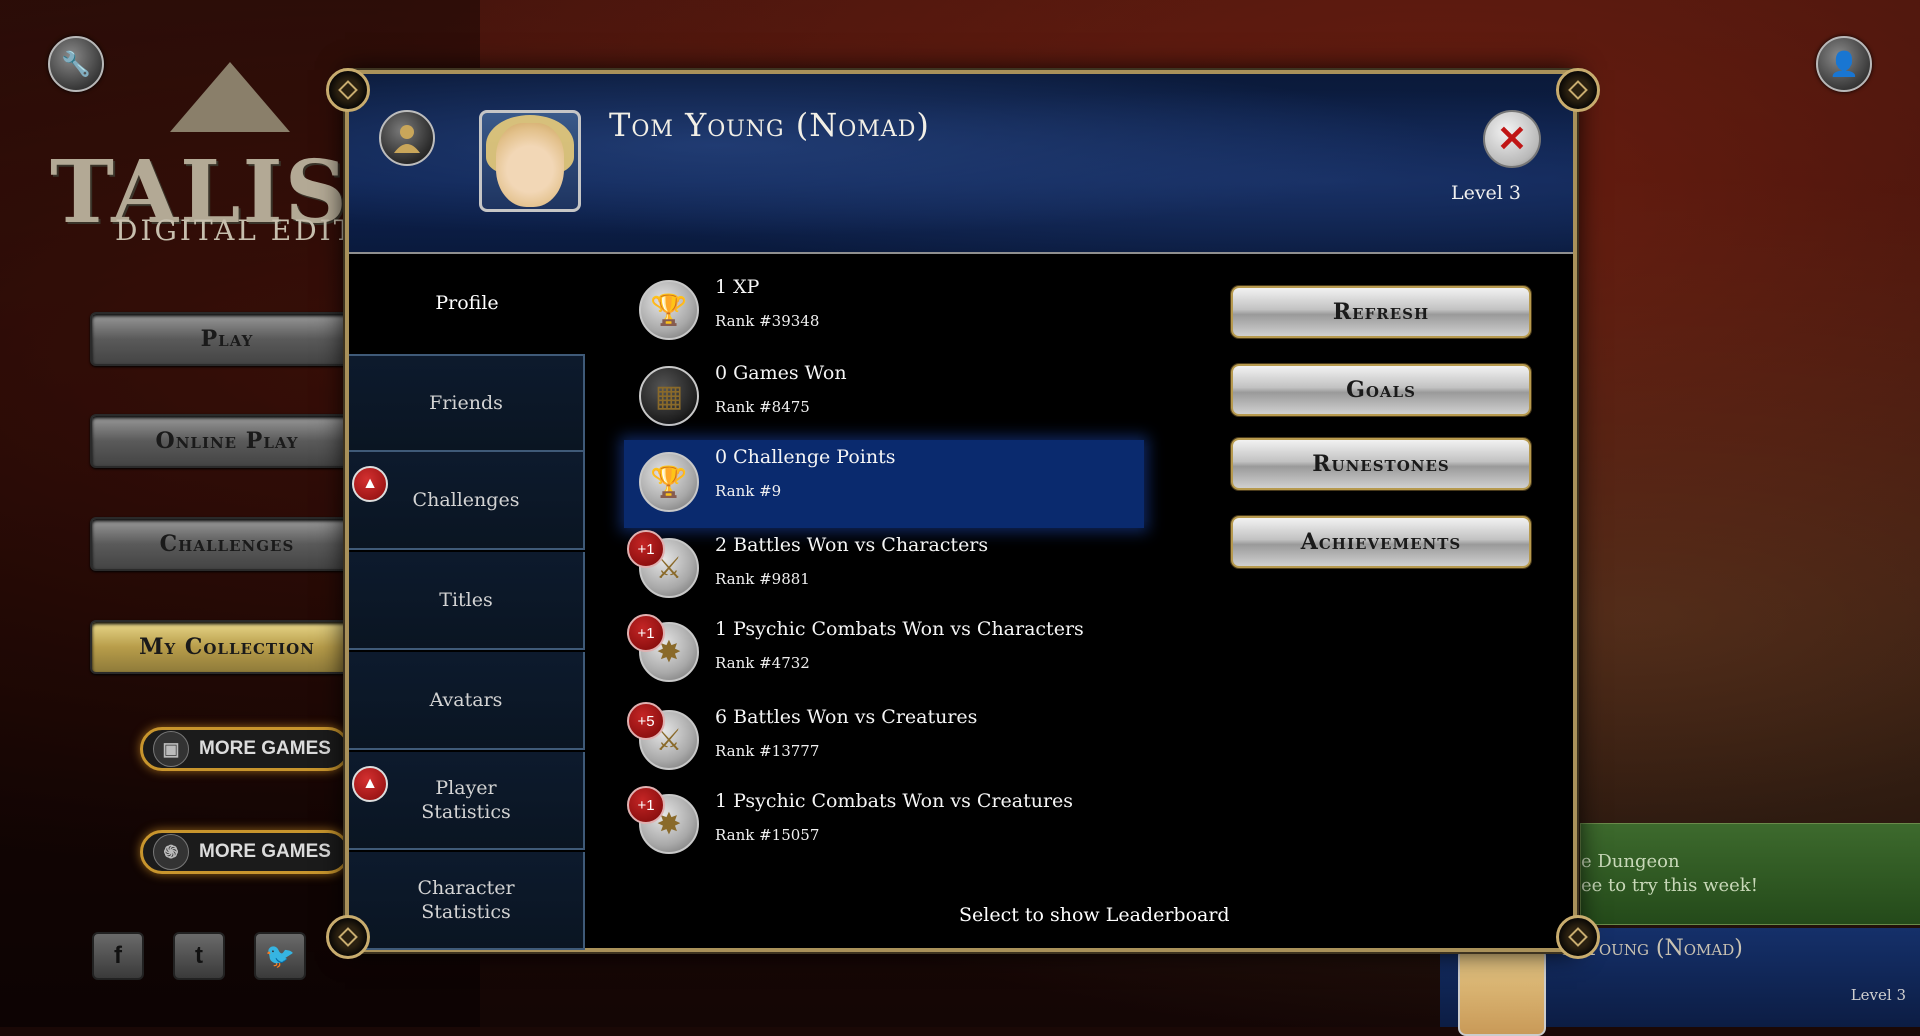 The width and height of the screenshot is (1920, 1036). Describe the element at coordinates (879, 400) in the screenshot. I see `stat-row-games-won: ▦ 0 Games Won Rank #8475` at that location.